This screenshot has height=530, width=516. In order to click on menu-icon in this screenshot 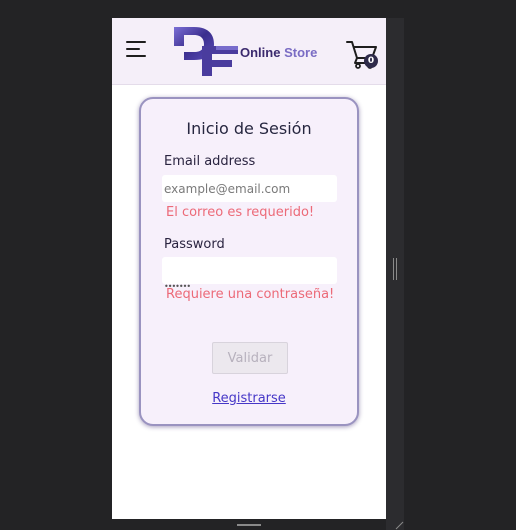, I will do `click(137, 49)`.